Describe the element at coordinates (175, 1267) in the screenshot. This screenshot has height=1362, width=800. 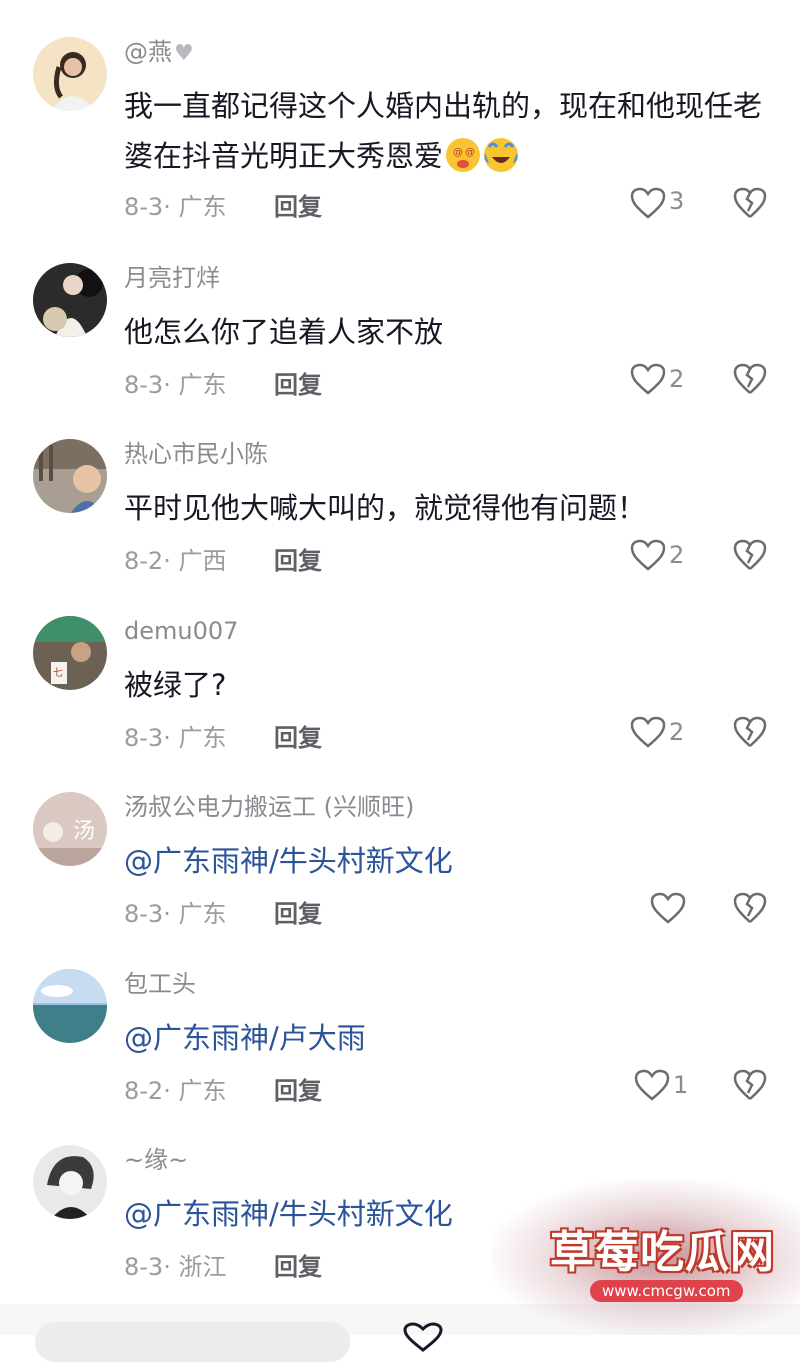
I see `comment-date-location: 8-3· 浙江` at that location.